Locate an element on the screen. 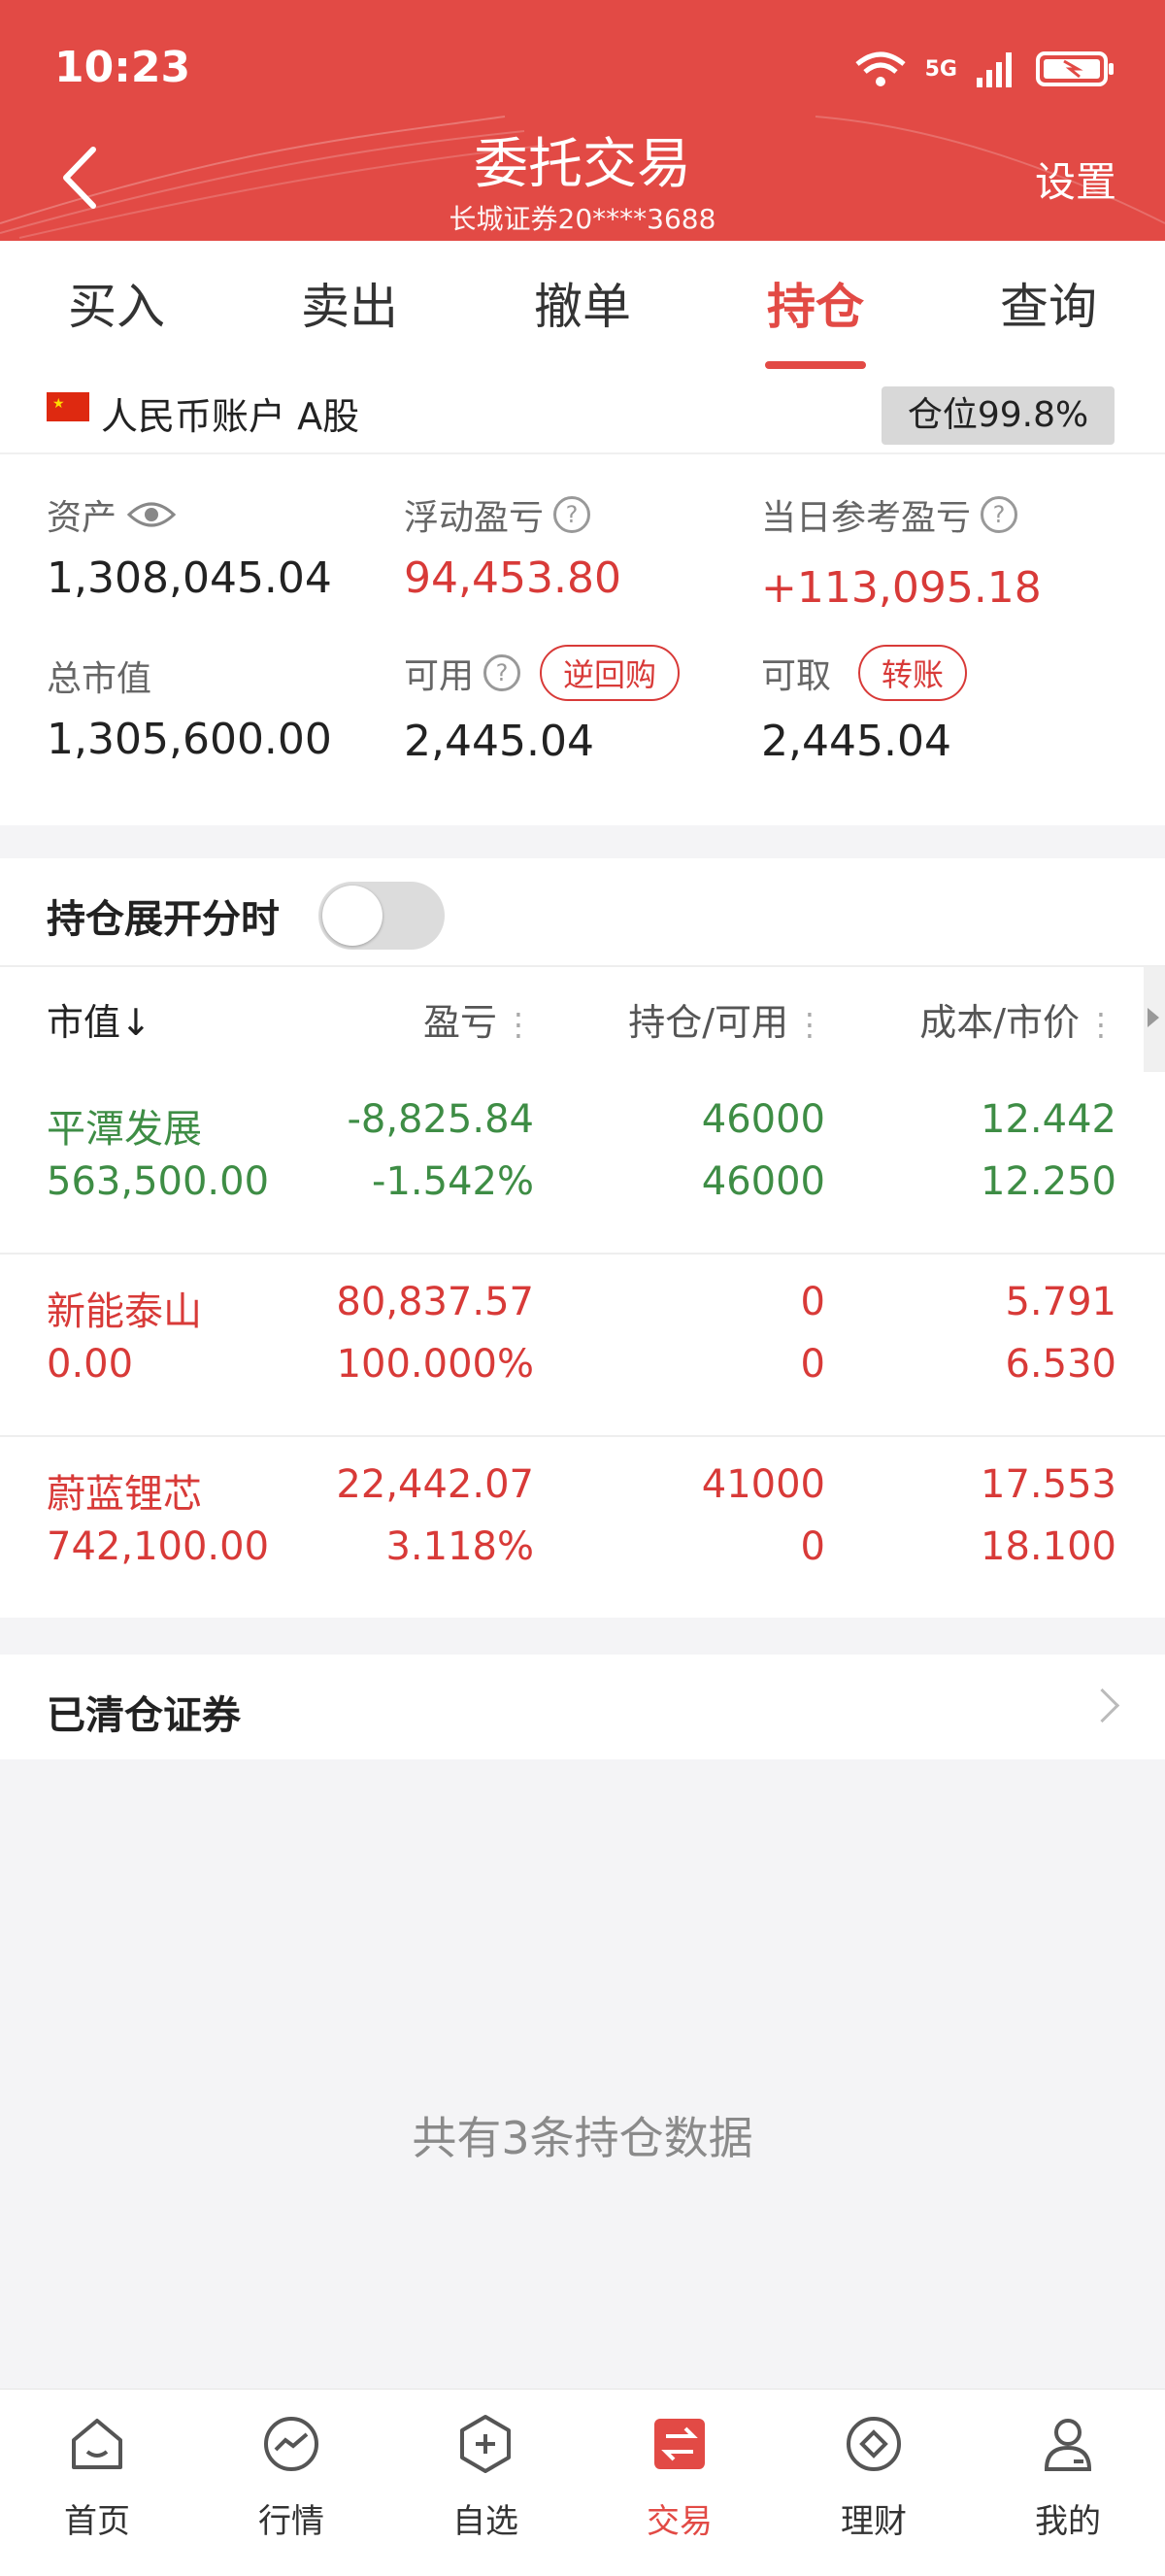  status-time: 10:23 is located at coordinates (122, 67).